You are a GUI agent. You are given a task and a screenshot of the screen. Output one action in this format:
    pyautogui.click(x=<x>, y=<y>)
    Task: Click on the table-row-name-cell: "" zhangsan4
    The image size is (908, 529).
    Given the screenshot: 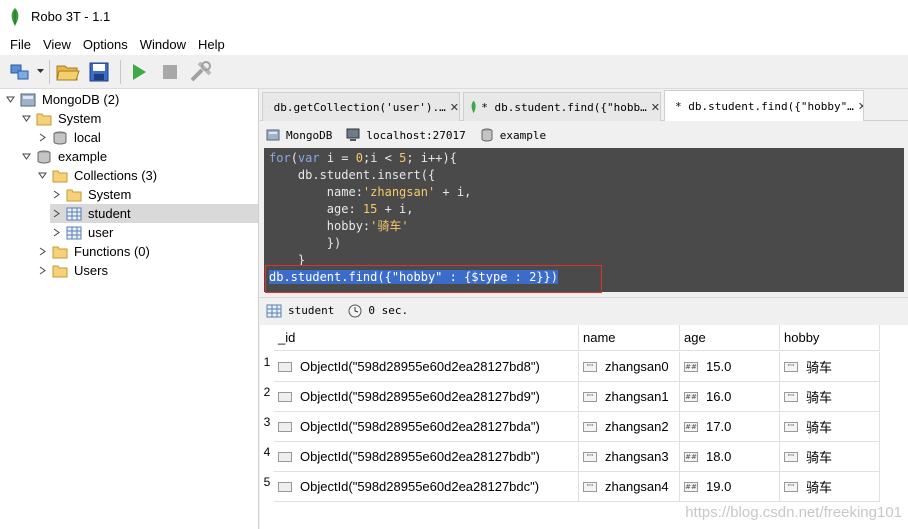 What is the action you would take?
    pyautogui.click(x=629, y=487)
    